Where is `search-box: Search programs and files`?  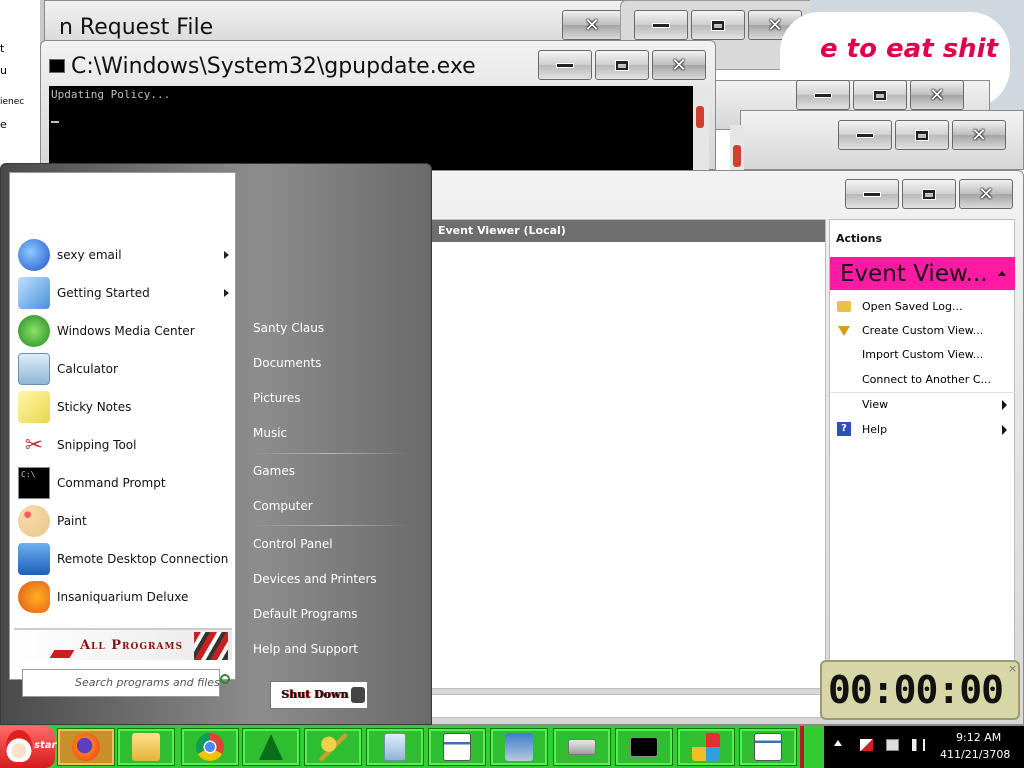 search-box: Search programs and files is located at coordinates (126, 683).